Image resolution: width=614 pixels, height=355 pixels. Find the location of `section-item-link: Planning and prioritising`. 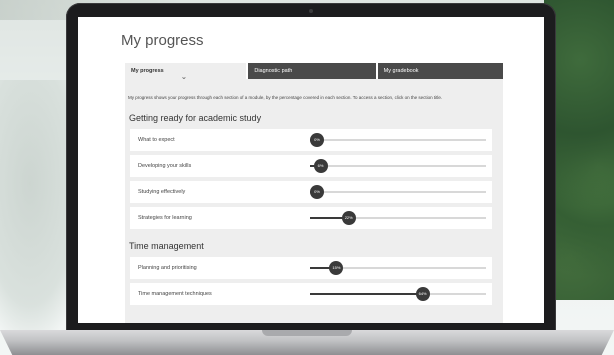

section-item-link: Planning and prioritising is located at coordinates (167, 268).